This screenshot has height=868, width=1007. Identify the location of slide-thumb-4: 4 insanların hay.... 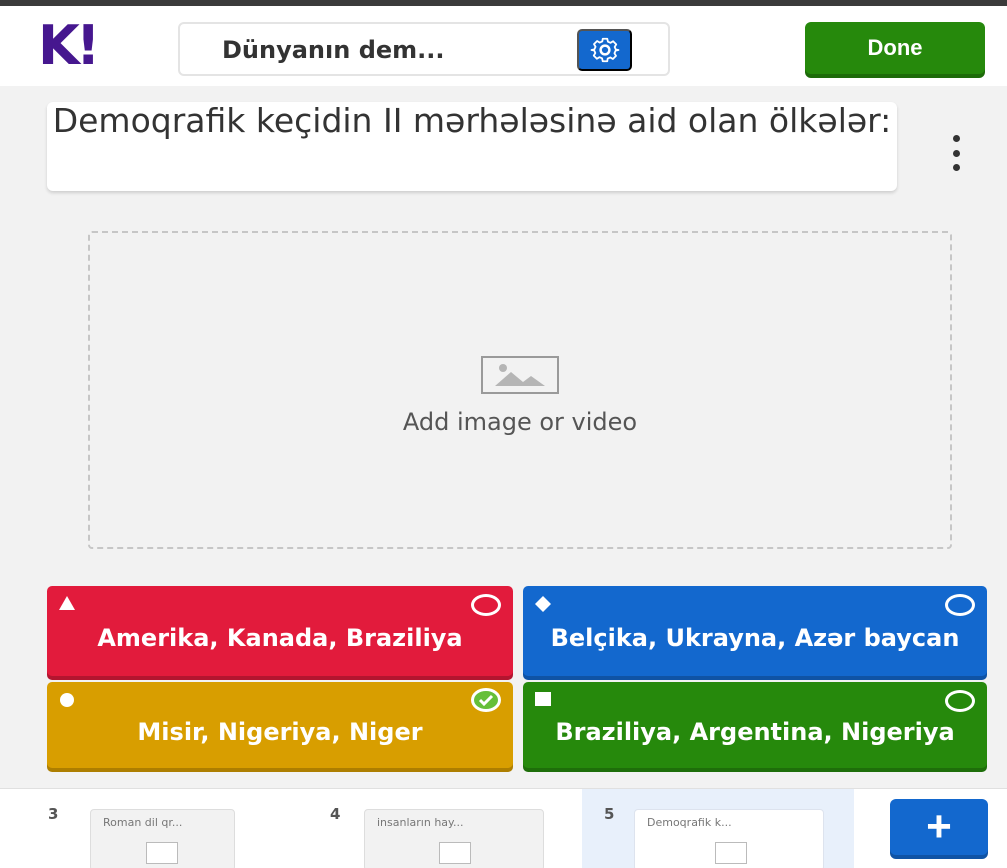
(440, 833).